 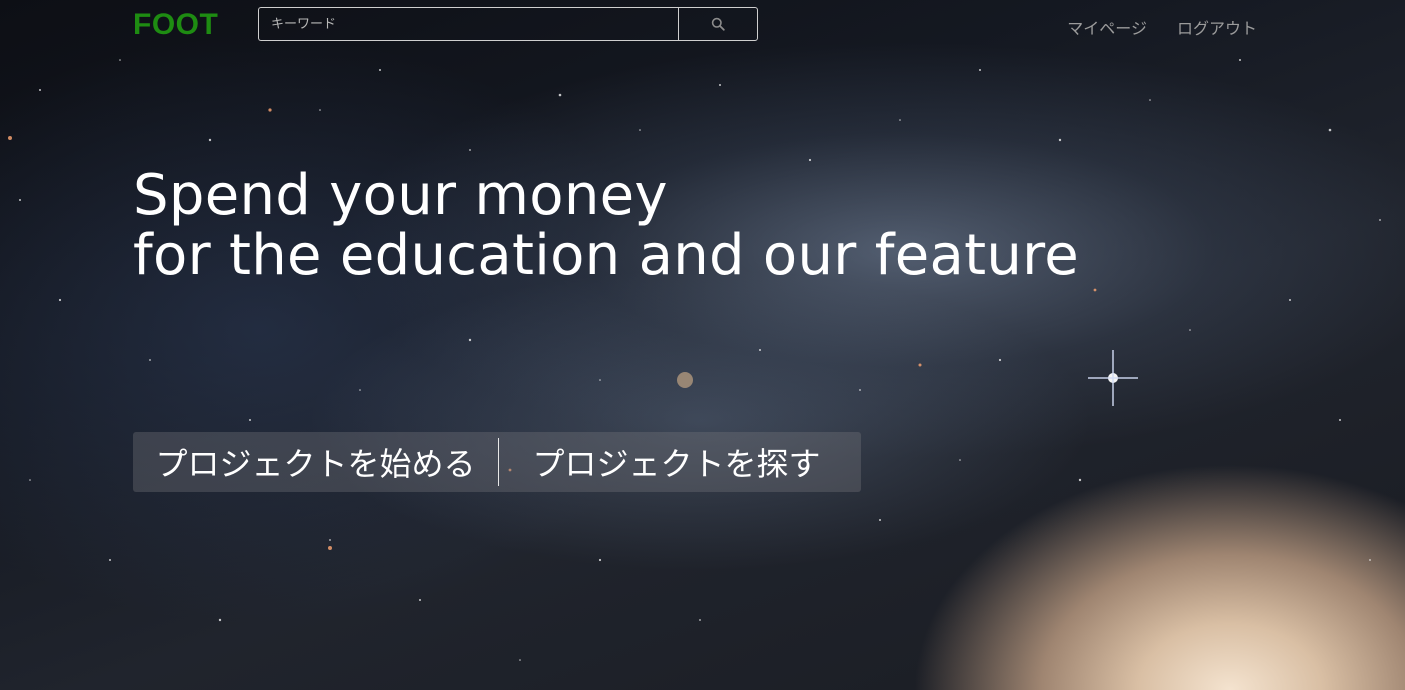 I want to click on search-form, so click(x=508, y=24).